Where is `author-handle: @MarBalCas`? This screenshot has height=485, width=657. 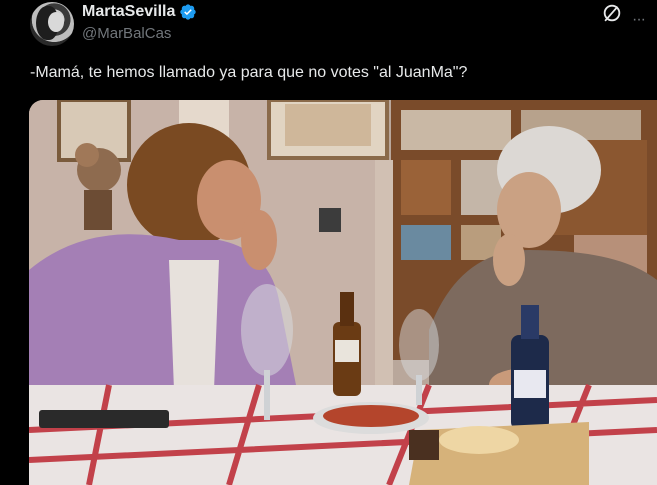 author-handle: @MarBalCas is located at coordinates (126, 33).